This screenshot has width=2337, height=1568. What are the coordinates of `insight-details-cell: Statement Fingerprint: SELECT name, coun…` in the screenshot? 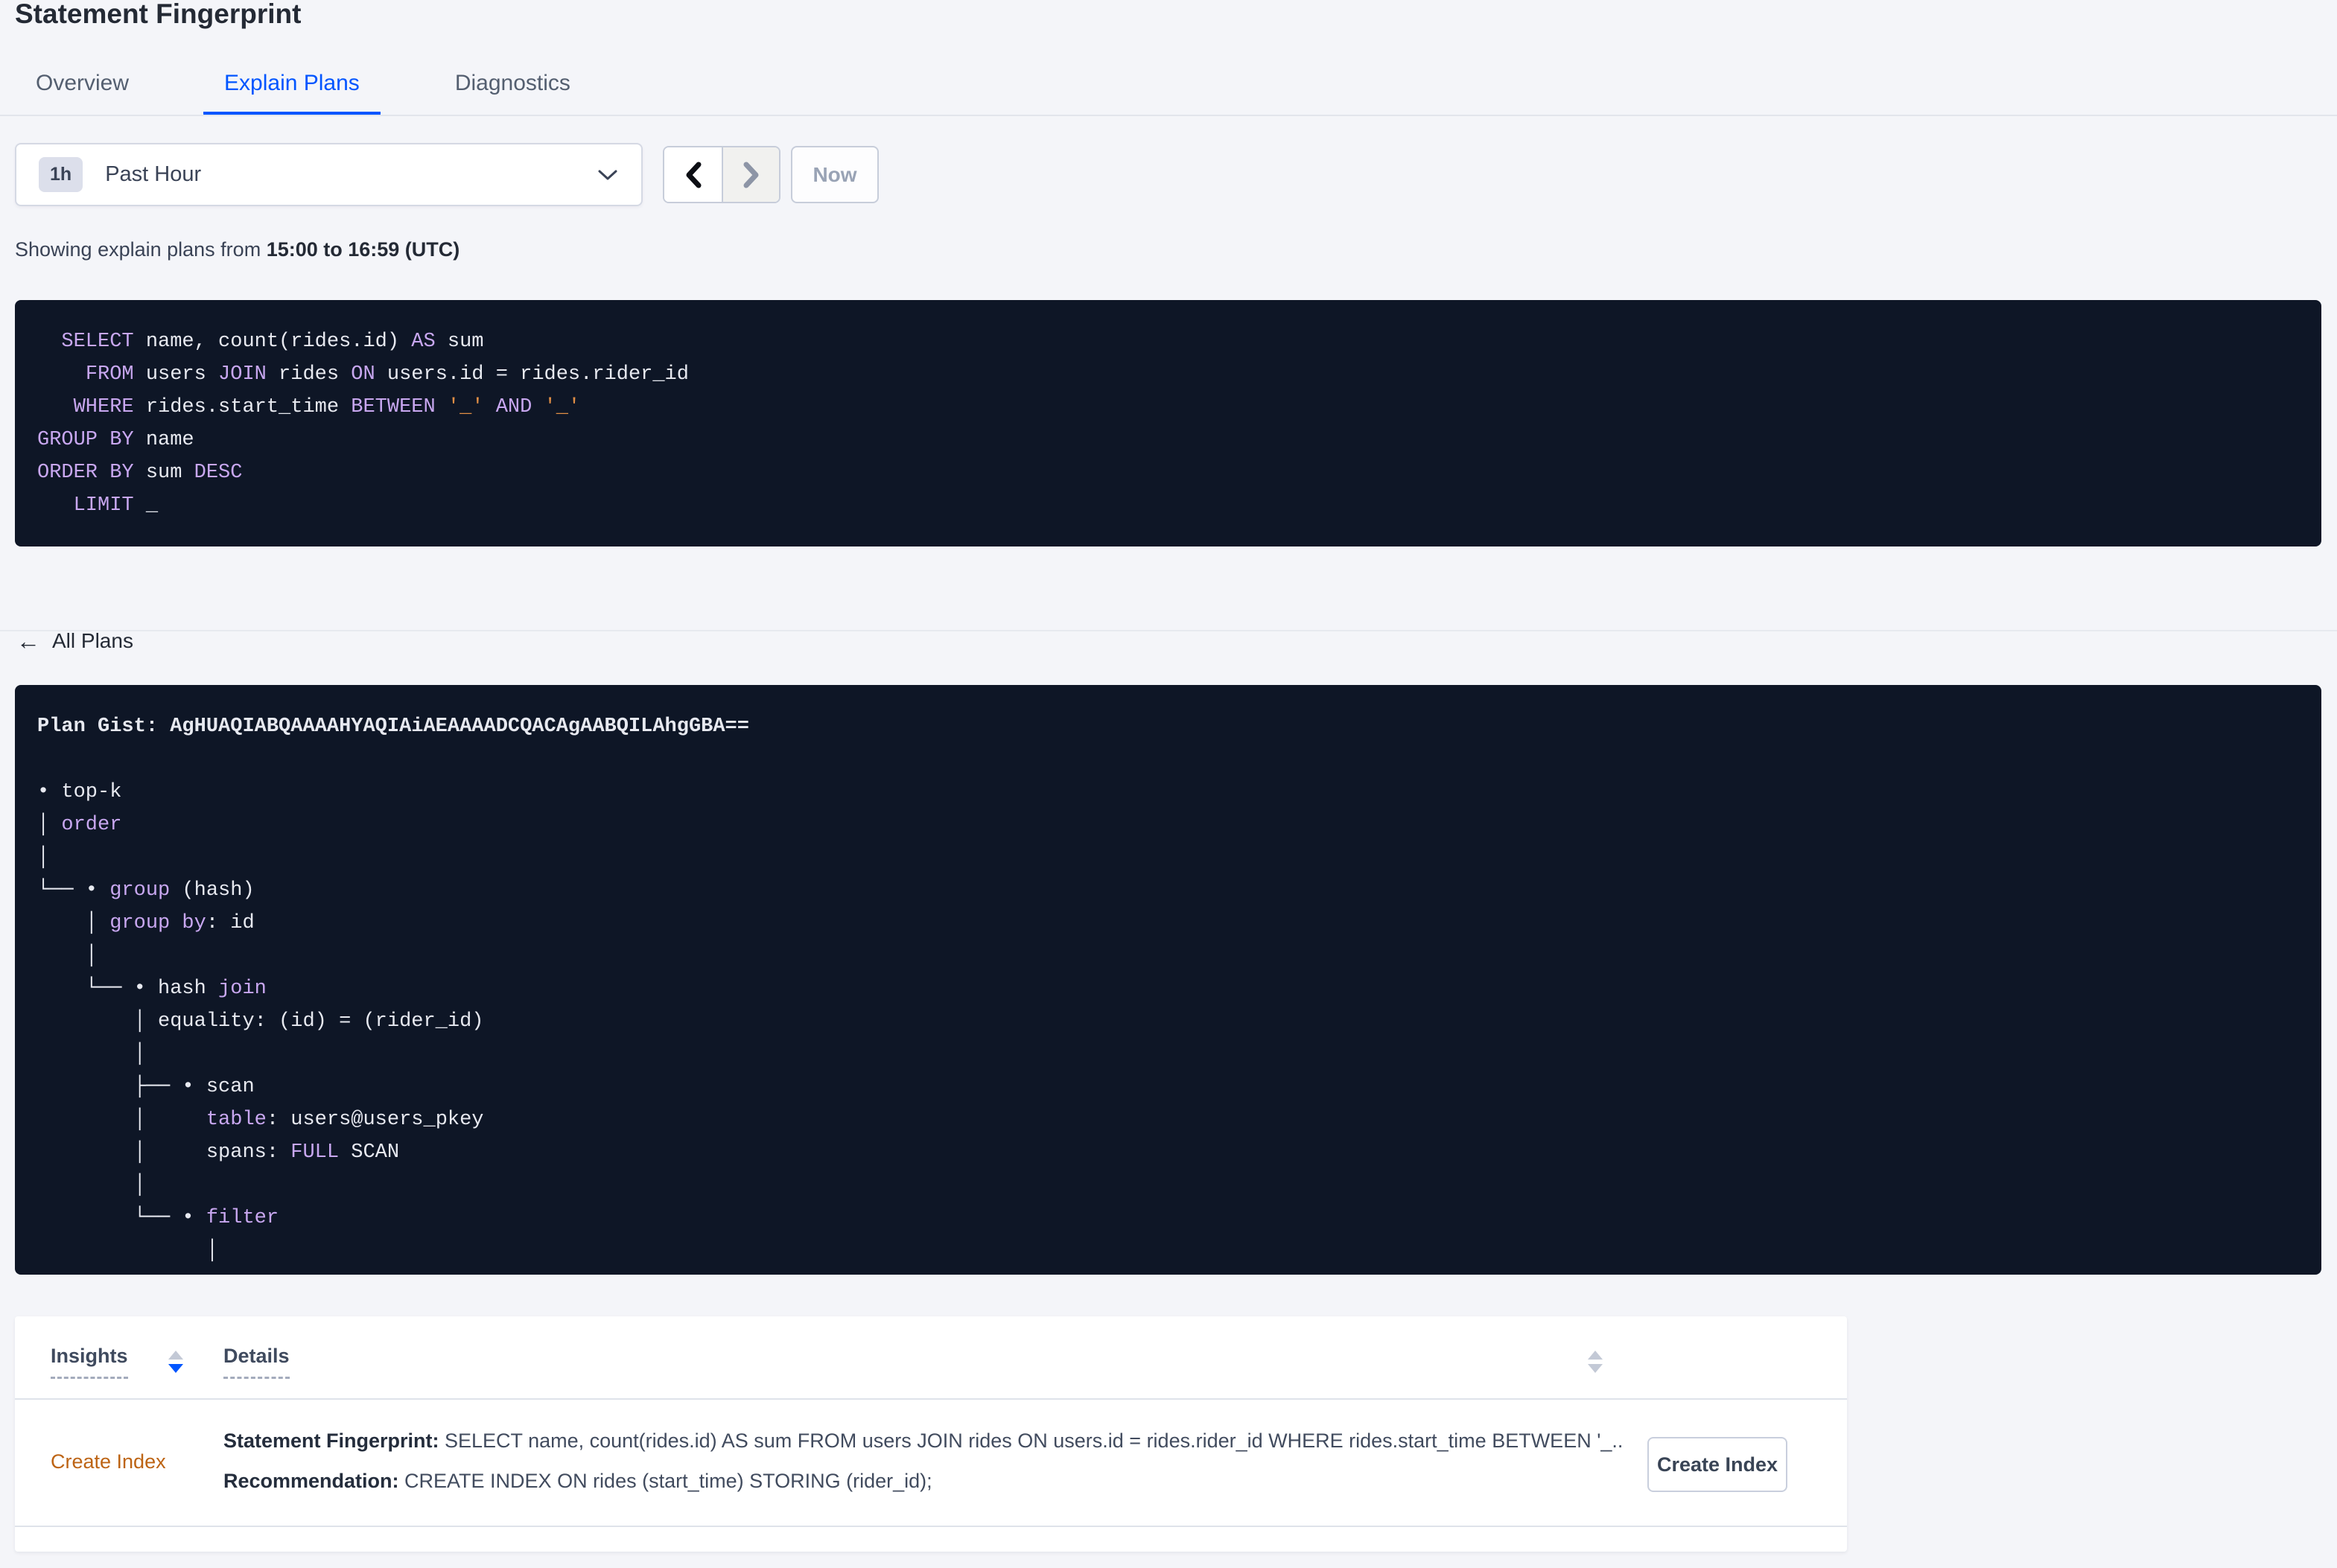 It's located at (923, 1461).